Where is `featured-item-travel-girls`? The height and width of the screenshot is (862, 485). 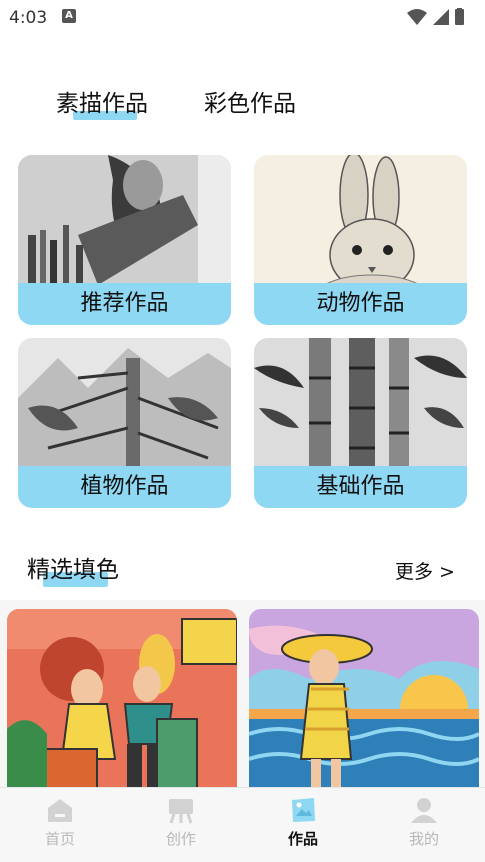 featured-item-travel-girls is located at coordinates (122, 699).